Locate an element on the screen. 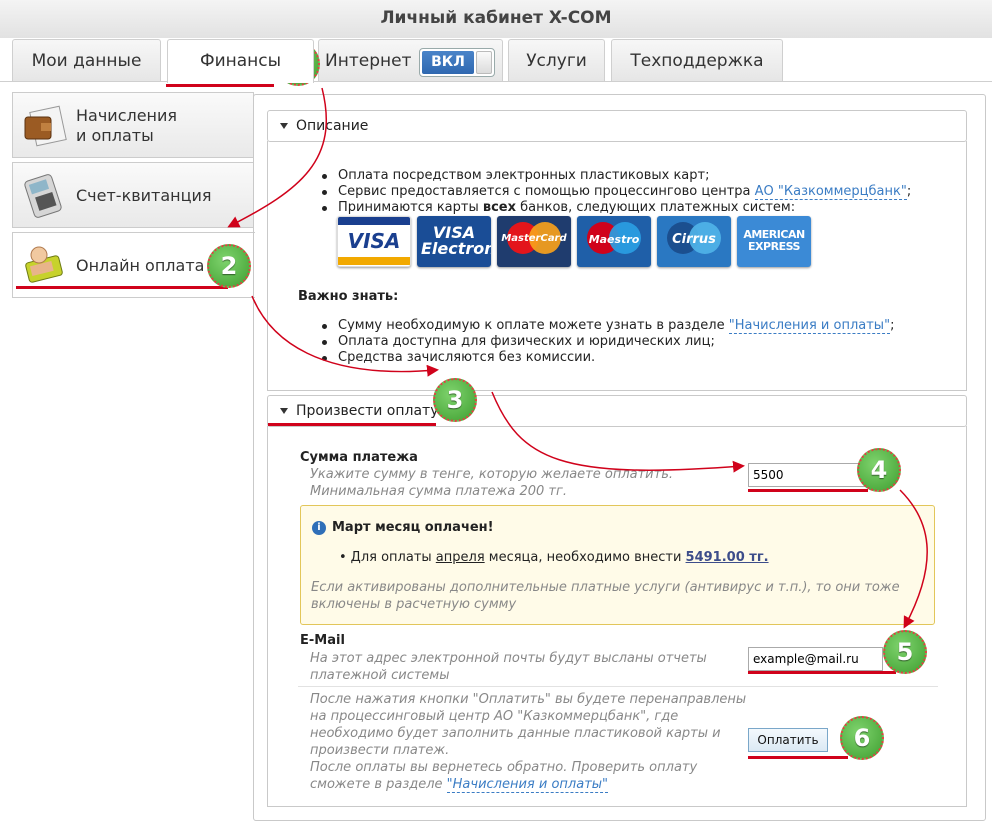  step-badge-6: 6 is located at coordinates (862, 738).